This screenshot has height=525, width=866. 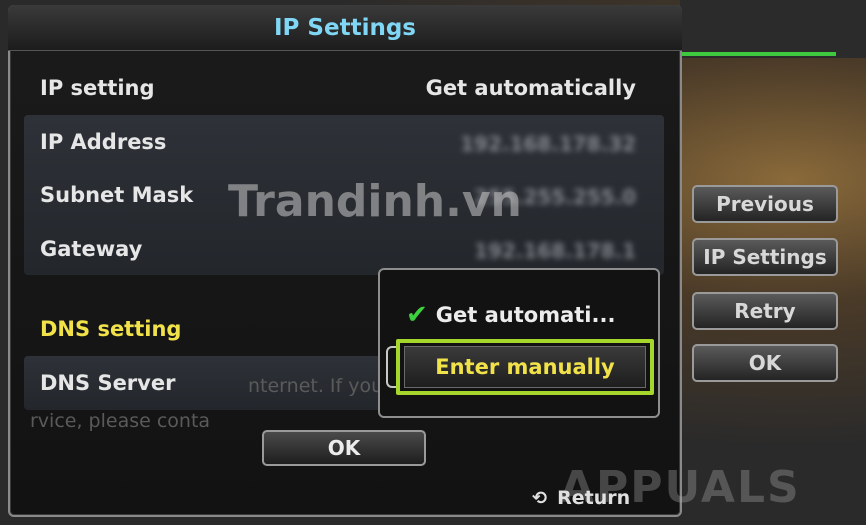 What do you see at coordinates (594, 498) in the screenshot?
I see `return-label: Return` at bounding box center [594, 498].